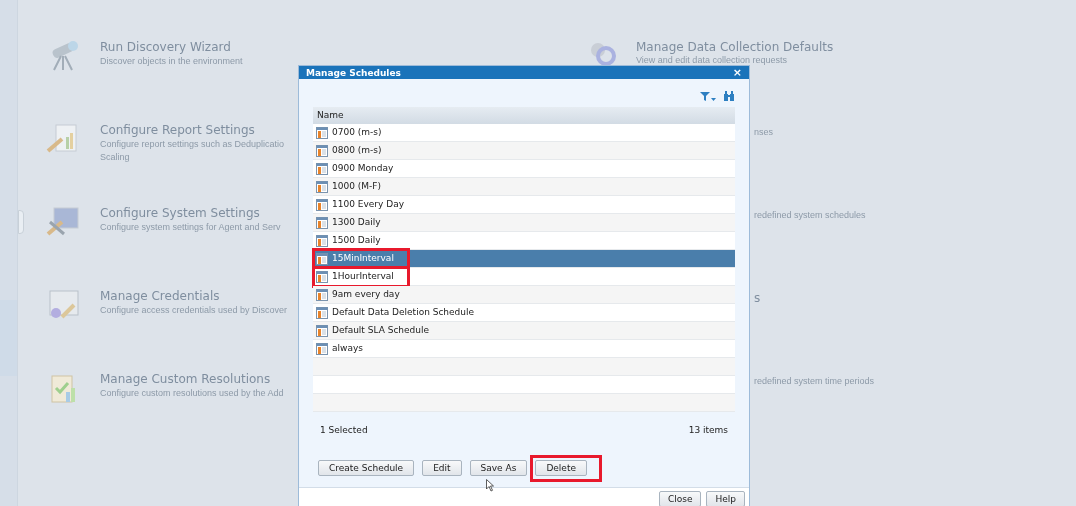 This screenshot has width=1076, height=506. Describe the element at coordinates (344, 430) in the screenshot. I see `selection-count: 1 Selected` at that location.